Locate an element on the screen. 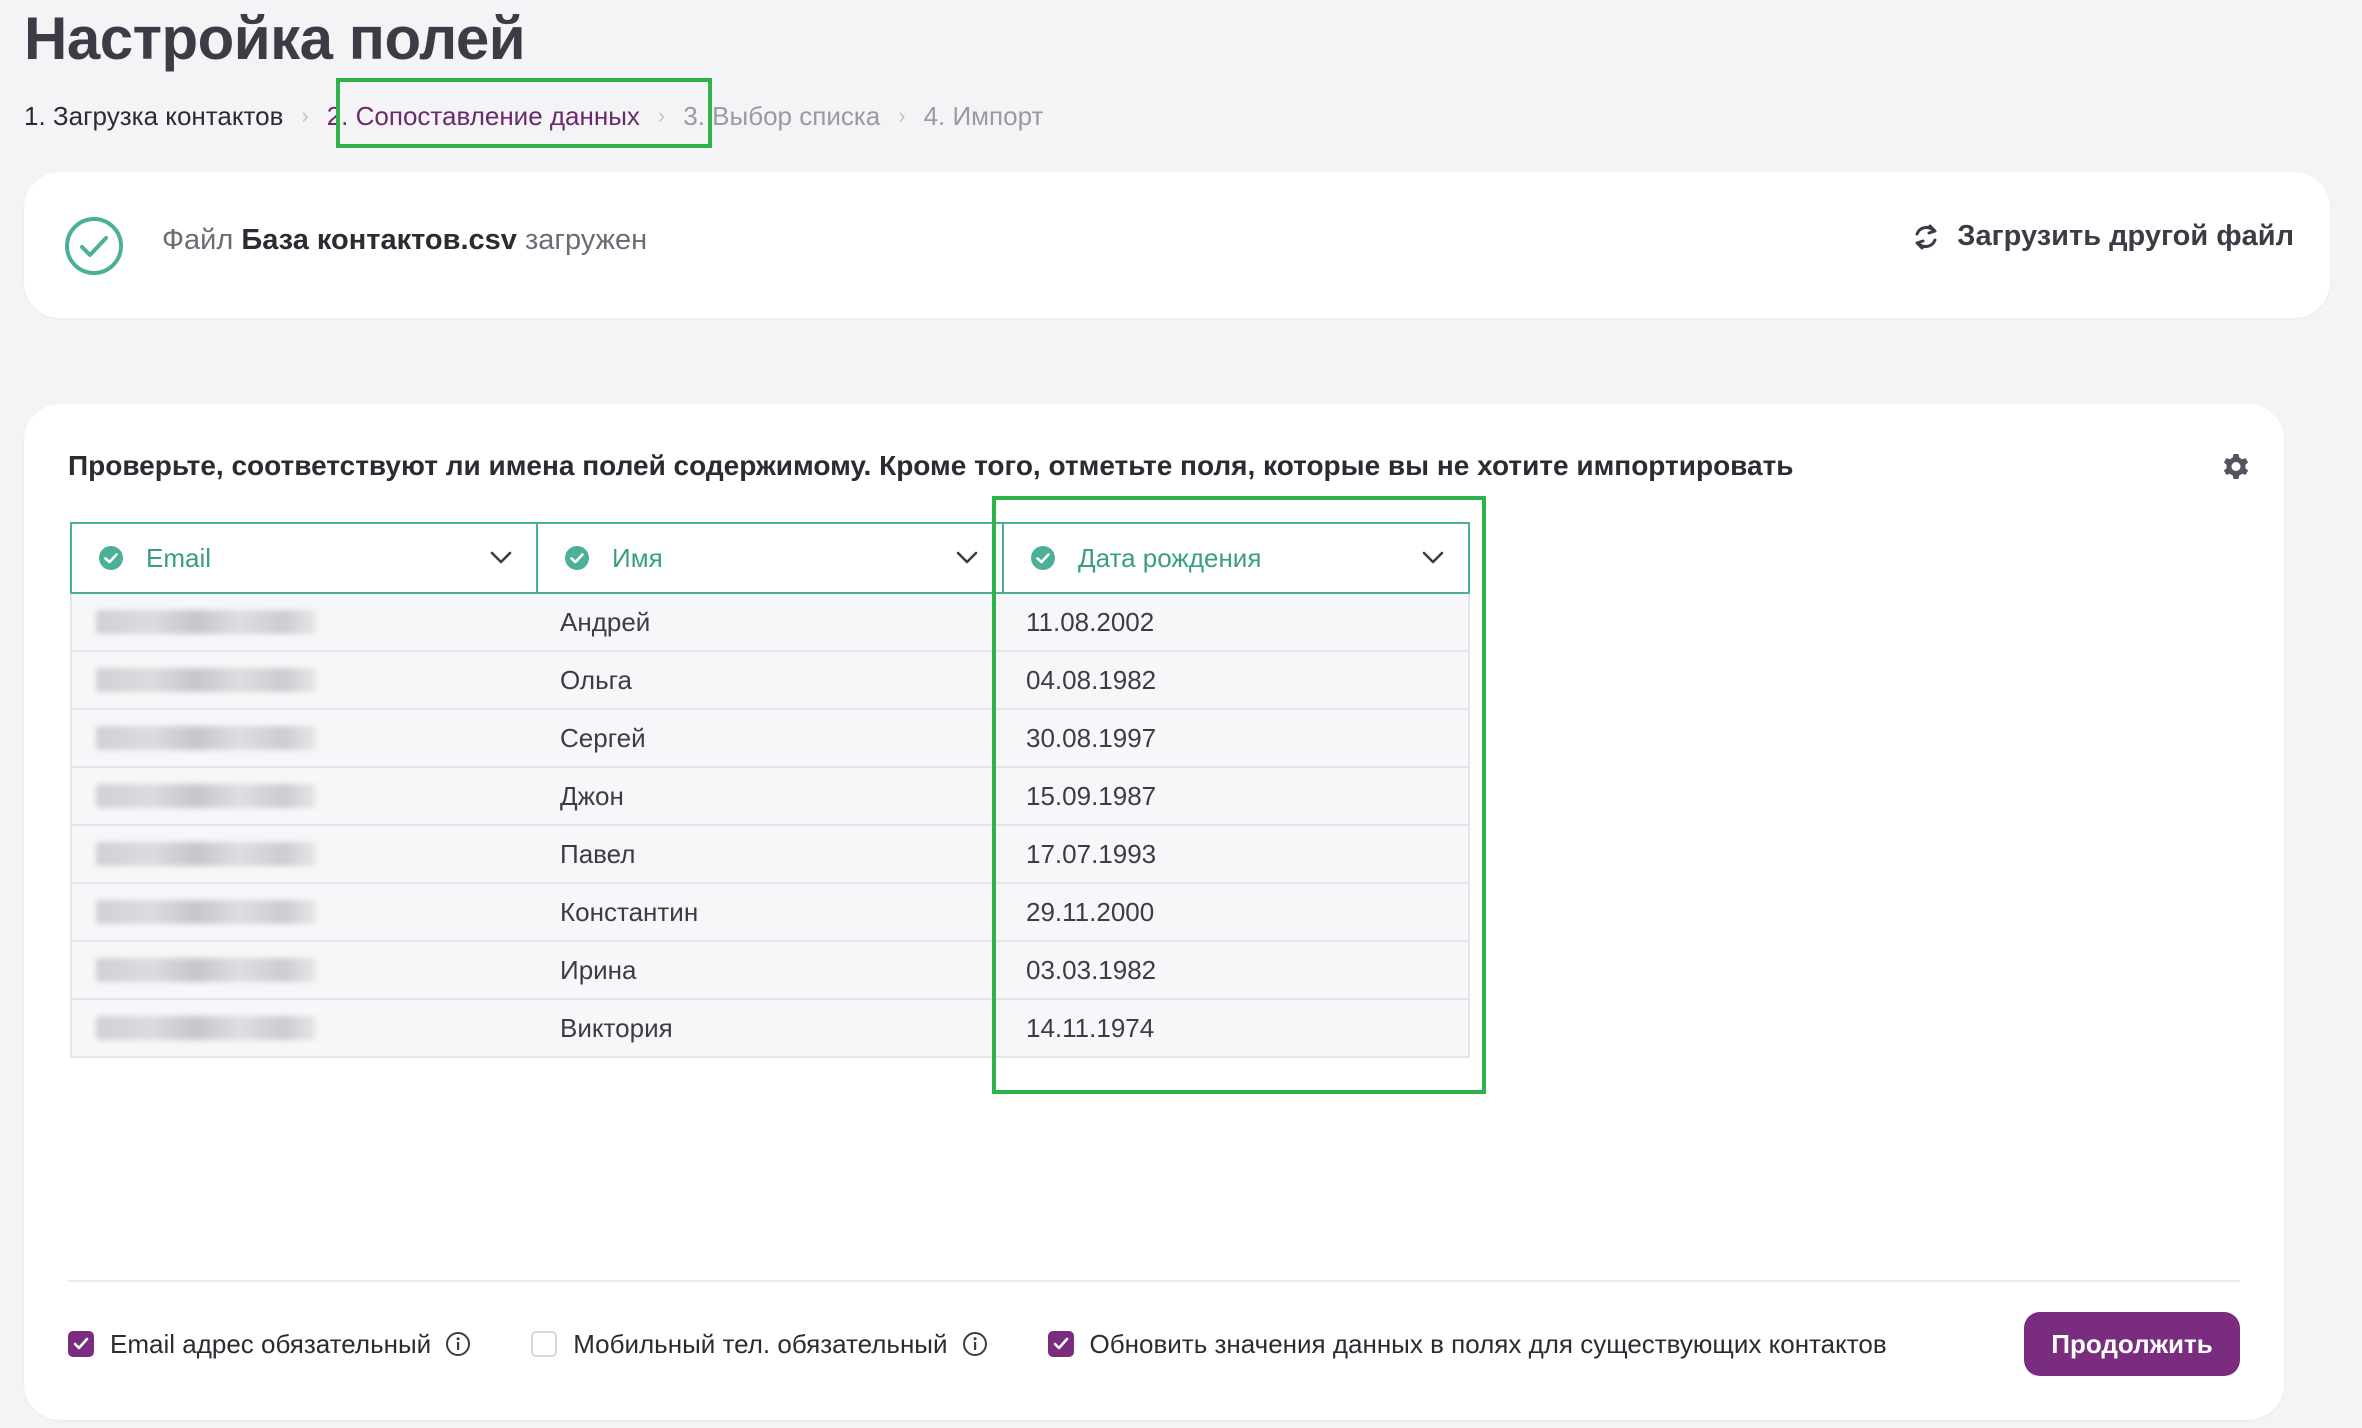 The width and height of the screenshot is (2362, 1428). column-header-label: Email is located at coordinates (179, 557).